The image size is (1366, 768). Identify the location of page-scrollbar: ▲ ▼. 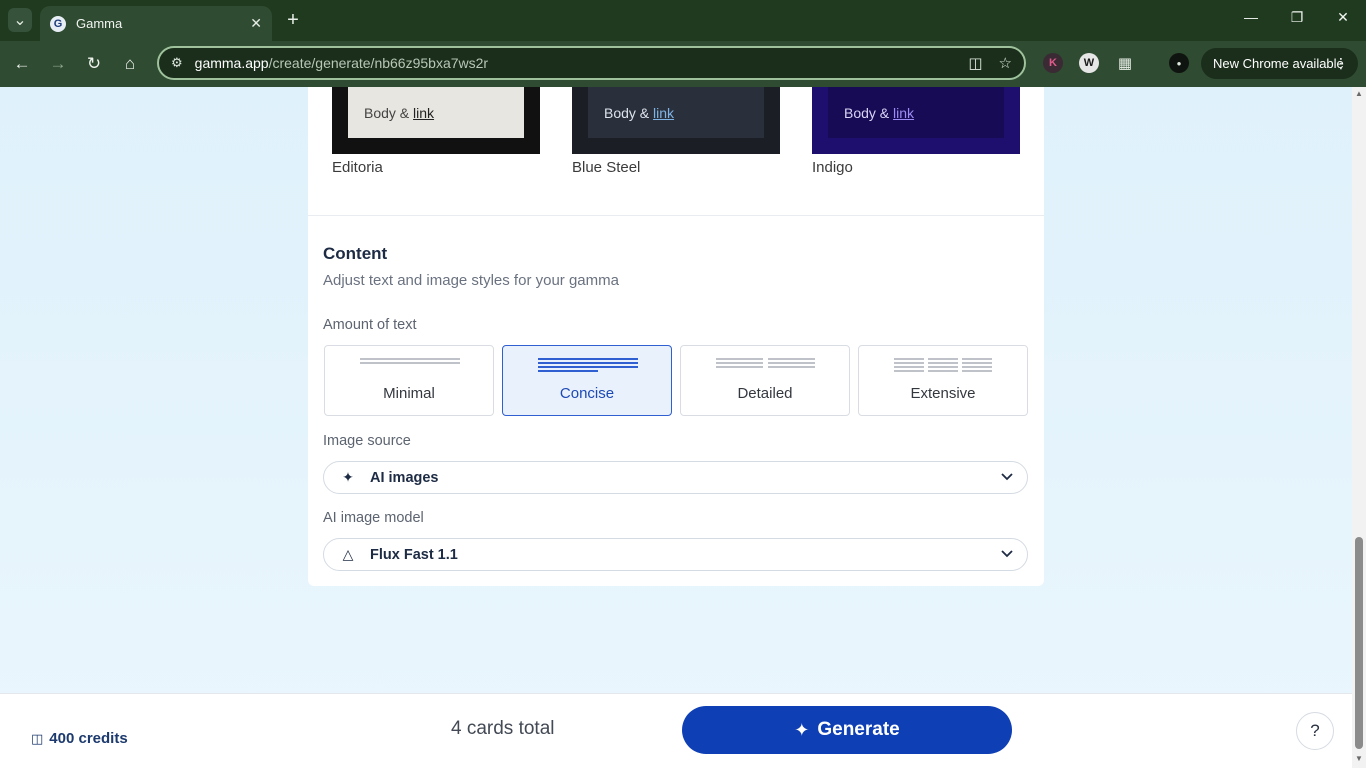
(1359, 427).